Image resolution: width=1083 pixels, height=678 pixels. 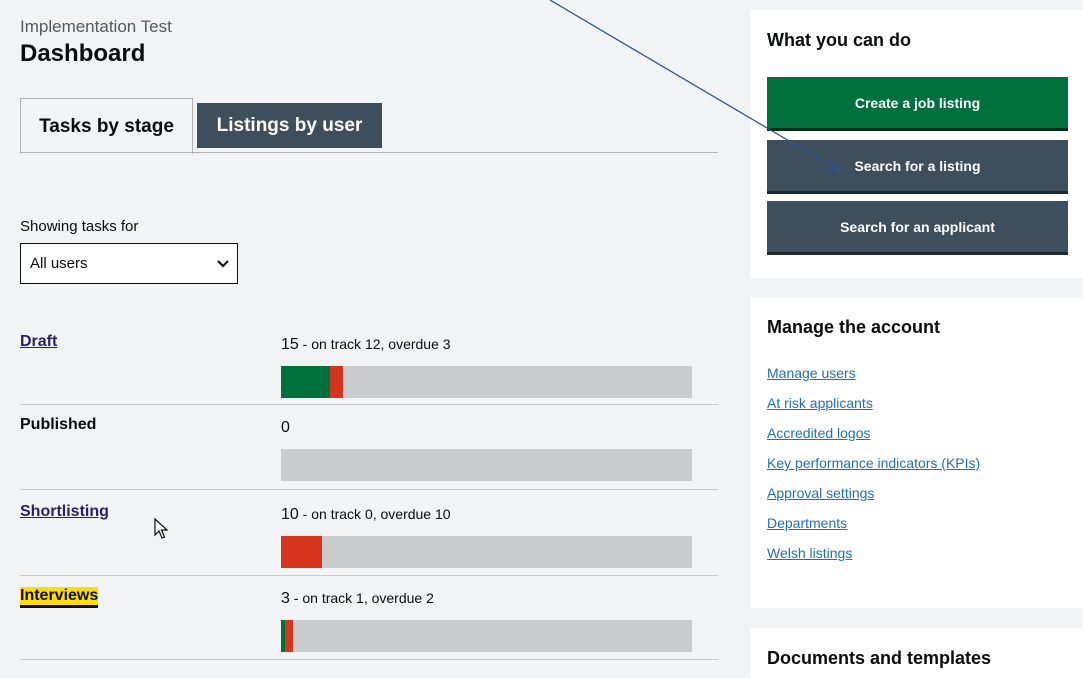 I want to click on stage-row-shortlisting: Shortlisting 10 - on track 0, overdue 10, so click(x=369, y=546).